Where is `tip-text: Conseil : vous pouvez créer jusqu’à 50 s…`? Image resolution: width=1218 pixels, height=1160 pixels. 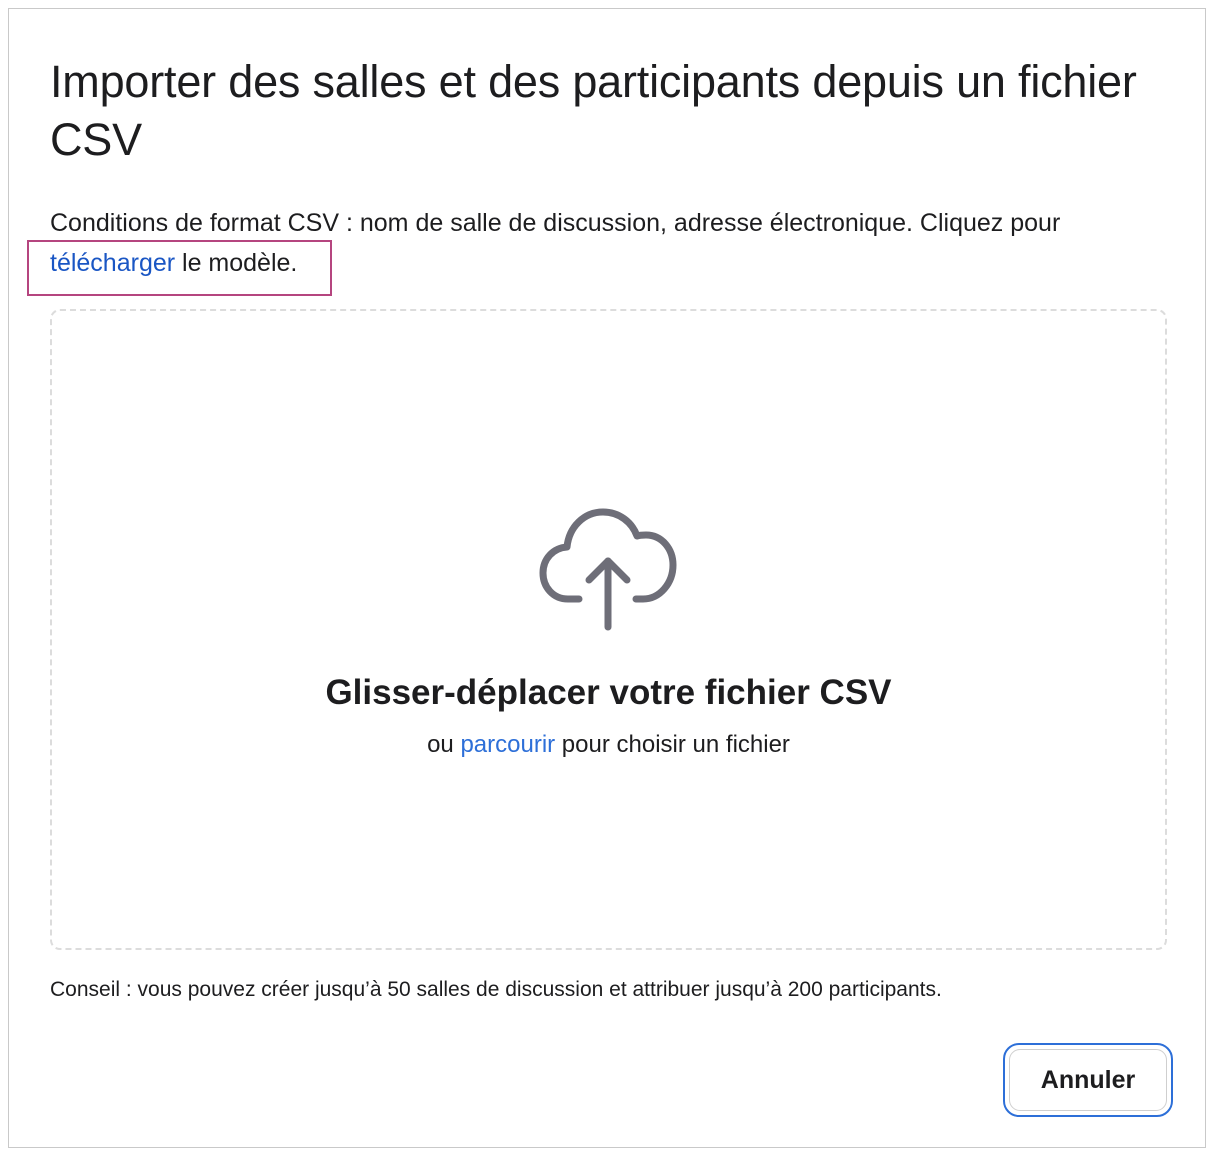 tip-text: Conseil : vous pouvez créer jusqu’à 50 s… is located at coordinates (496, 989).